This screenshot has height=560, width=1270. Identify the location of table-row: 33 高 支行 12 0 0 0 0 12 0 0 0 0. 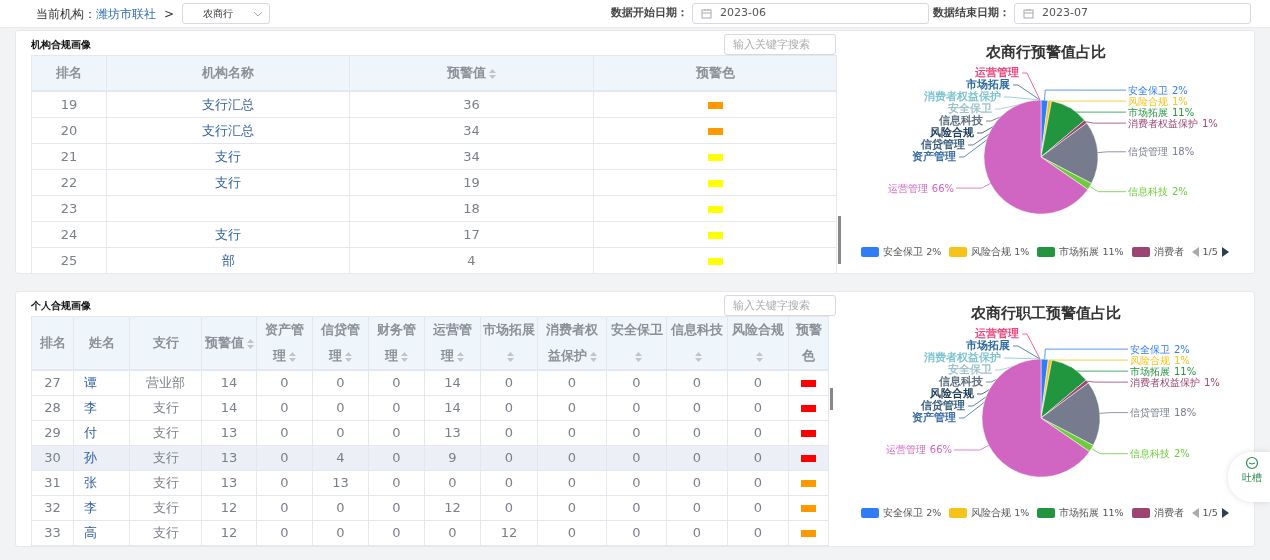
(430, 533).